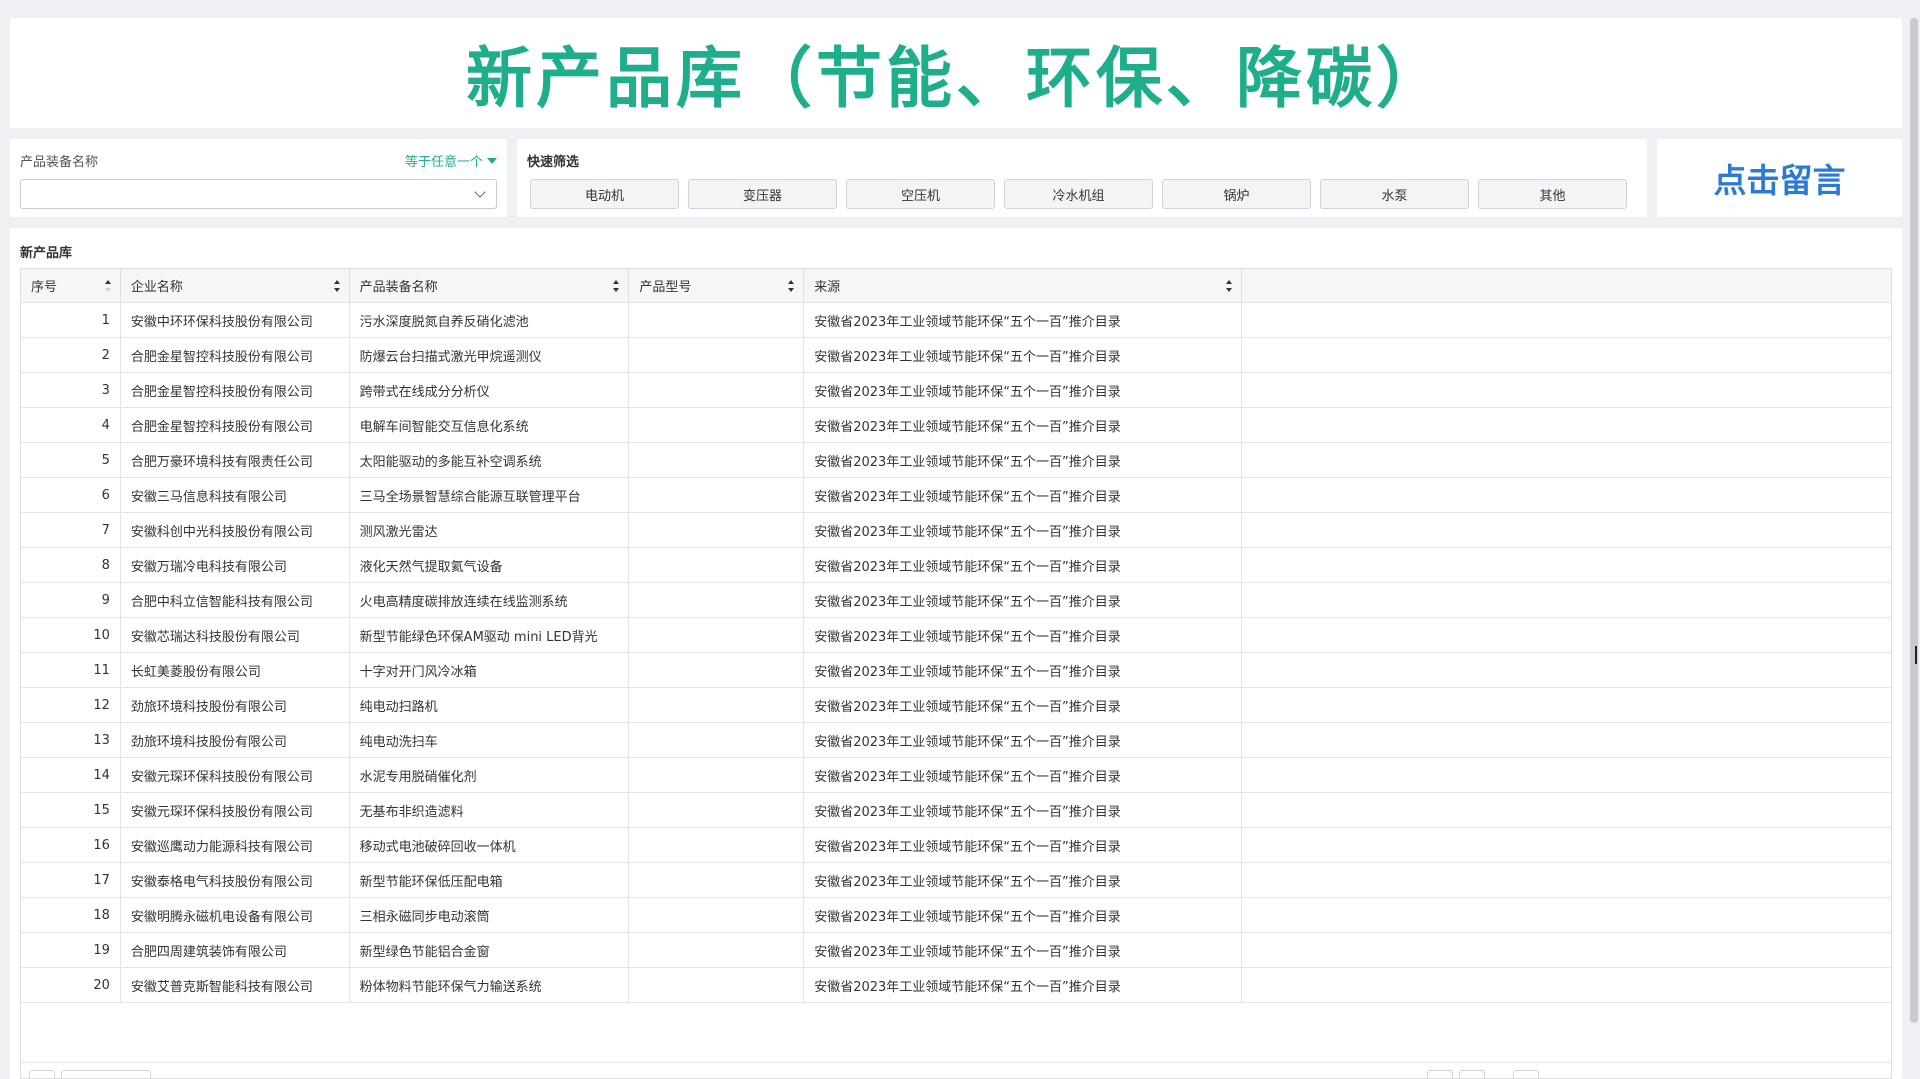 This screenshot has height=1079, width=1920. What do you see at coordinates (1394, 194) in the screenshot?
I see `quick-filter-button: 水泵` at bounding box center [1394, 194].